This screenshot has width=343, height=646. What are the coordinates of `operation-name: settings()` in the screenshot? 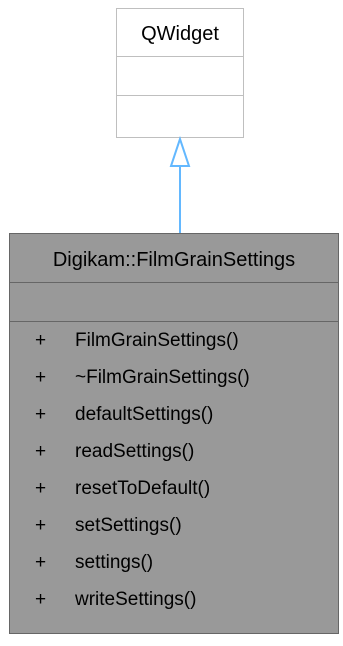 It's located at (114, 562).